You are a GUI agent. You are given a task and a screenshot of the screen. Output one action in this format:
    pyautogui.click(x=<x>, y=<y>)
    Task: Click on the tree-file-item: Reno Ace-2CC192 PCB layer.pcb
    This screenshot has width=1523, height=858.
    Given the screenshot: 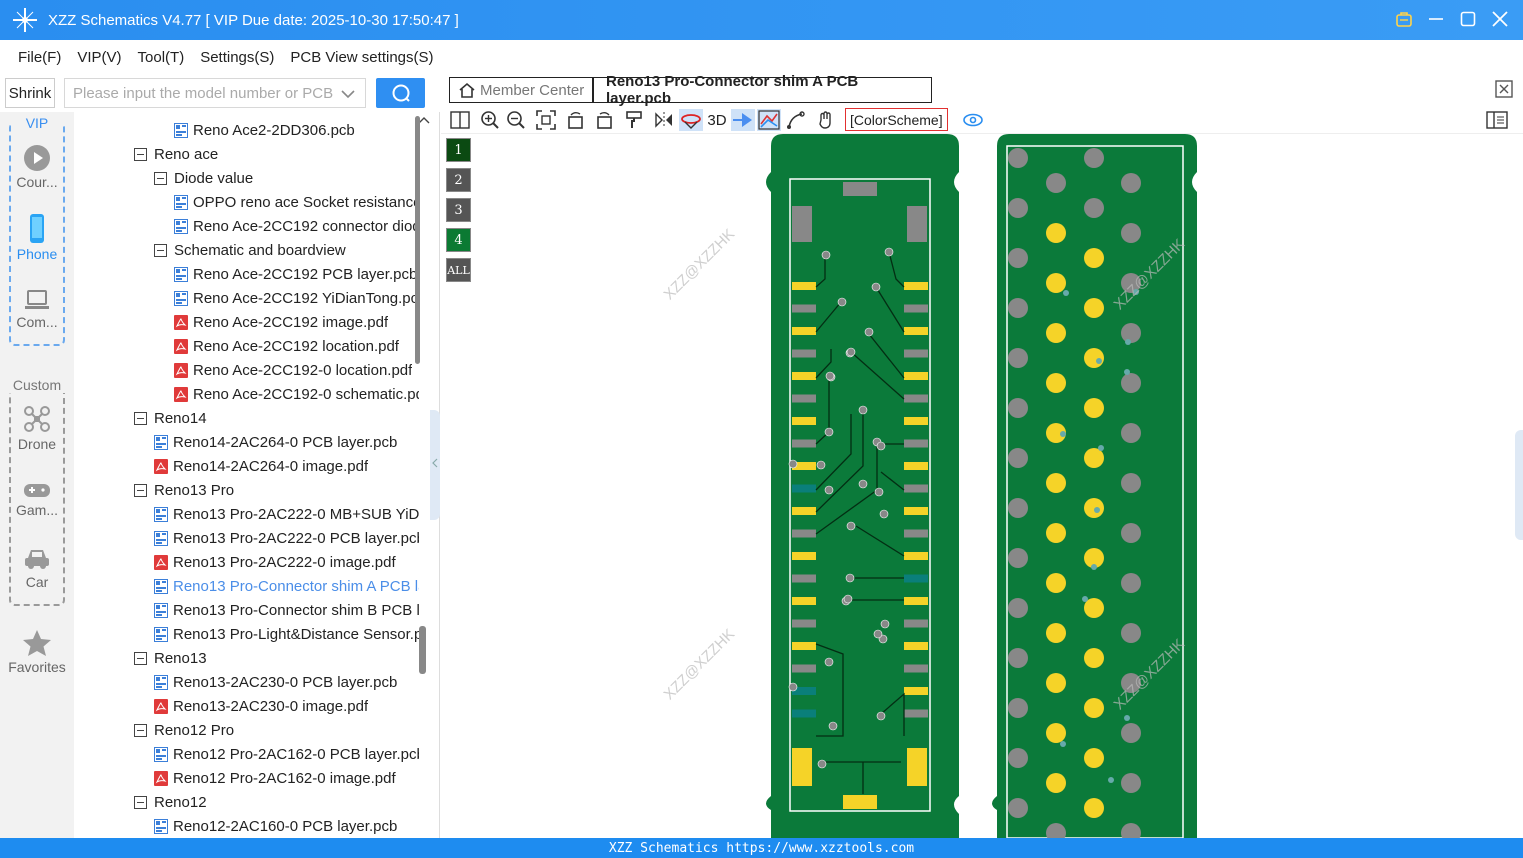 What is the action you would take?
    pyautogui.click(x=296, y=274)
    